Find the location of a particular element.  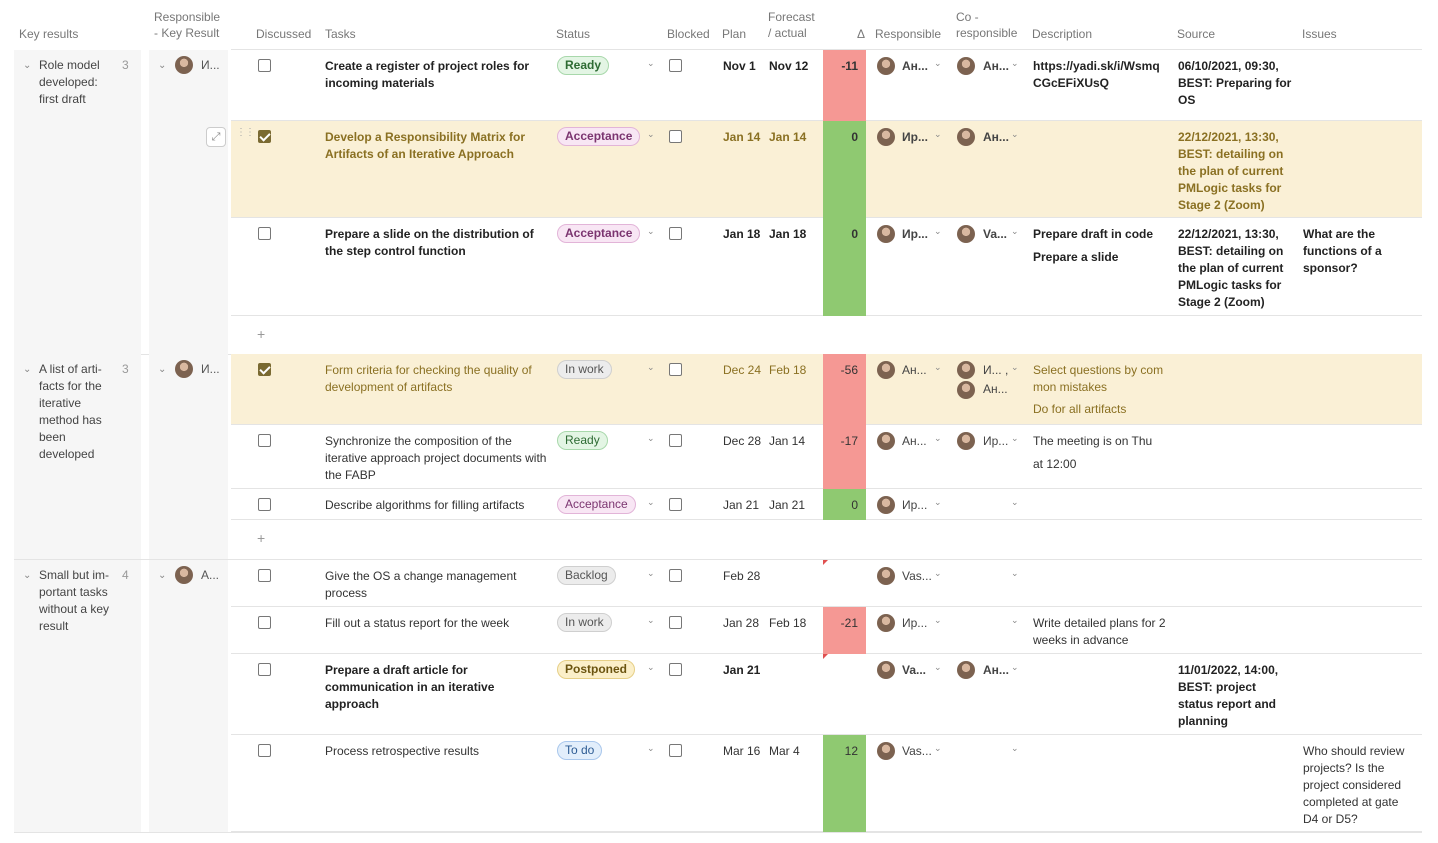

header-tasks: Tasks is located at coordinates (340, 34).